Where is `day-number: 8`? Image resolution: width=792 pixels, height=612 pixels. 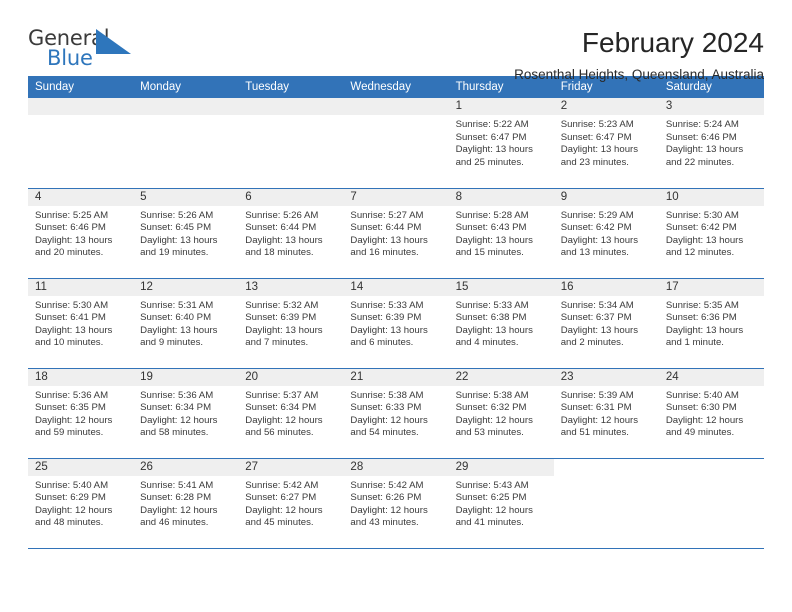
day-number: 8 is located at coordinates (501, 197).